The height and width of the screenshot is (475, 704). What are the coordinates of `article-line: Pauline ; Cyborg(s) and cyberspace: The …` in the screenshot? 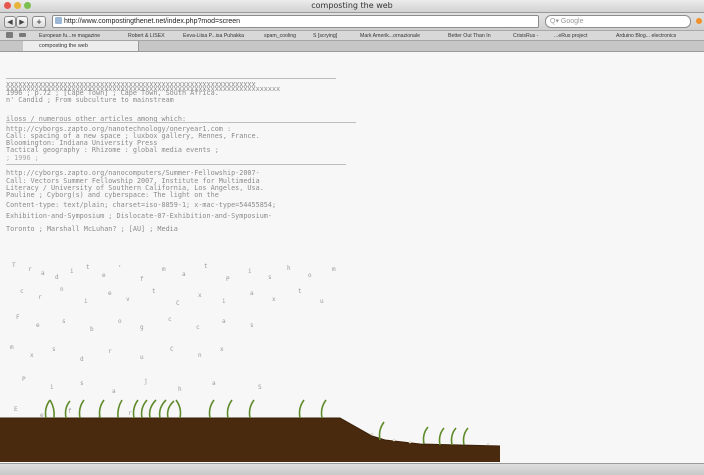 It's located at (112, 195).